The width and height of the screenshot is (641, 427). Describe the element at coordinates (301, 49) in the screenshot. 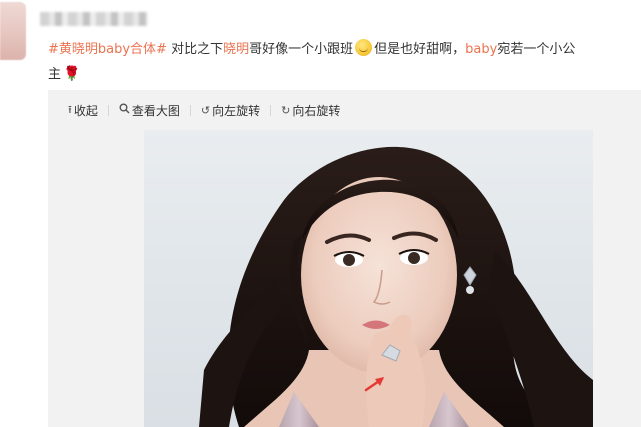

I see `post-text-segment: 哥好像一个小跟班` at that location.